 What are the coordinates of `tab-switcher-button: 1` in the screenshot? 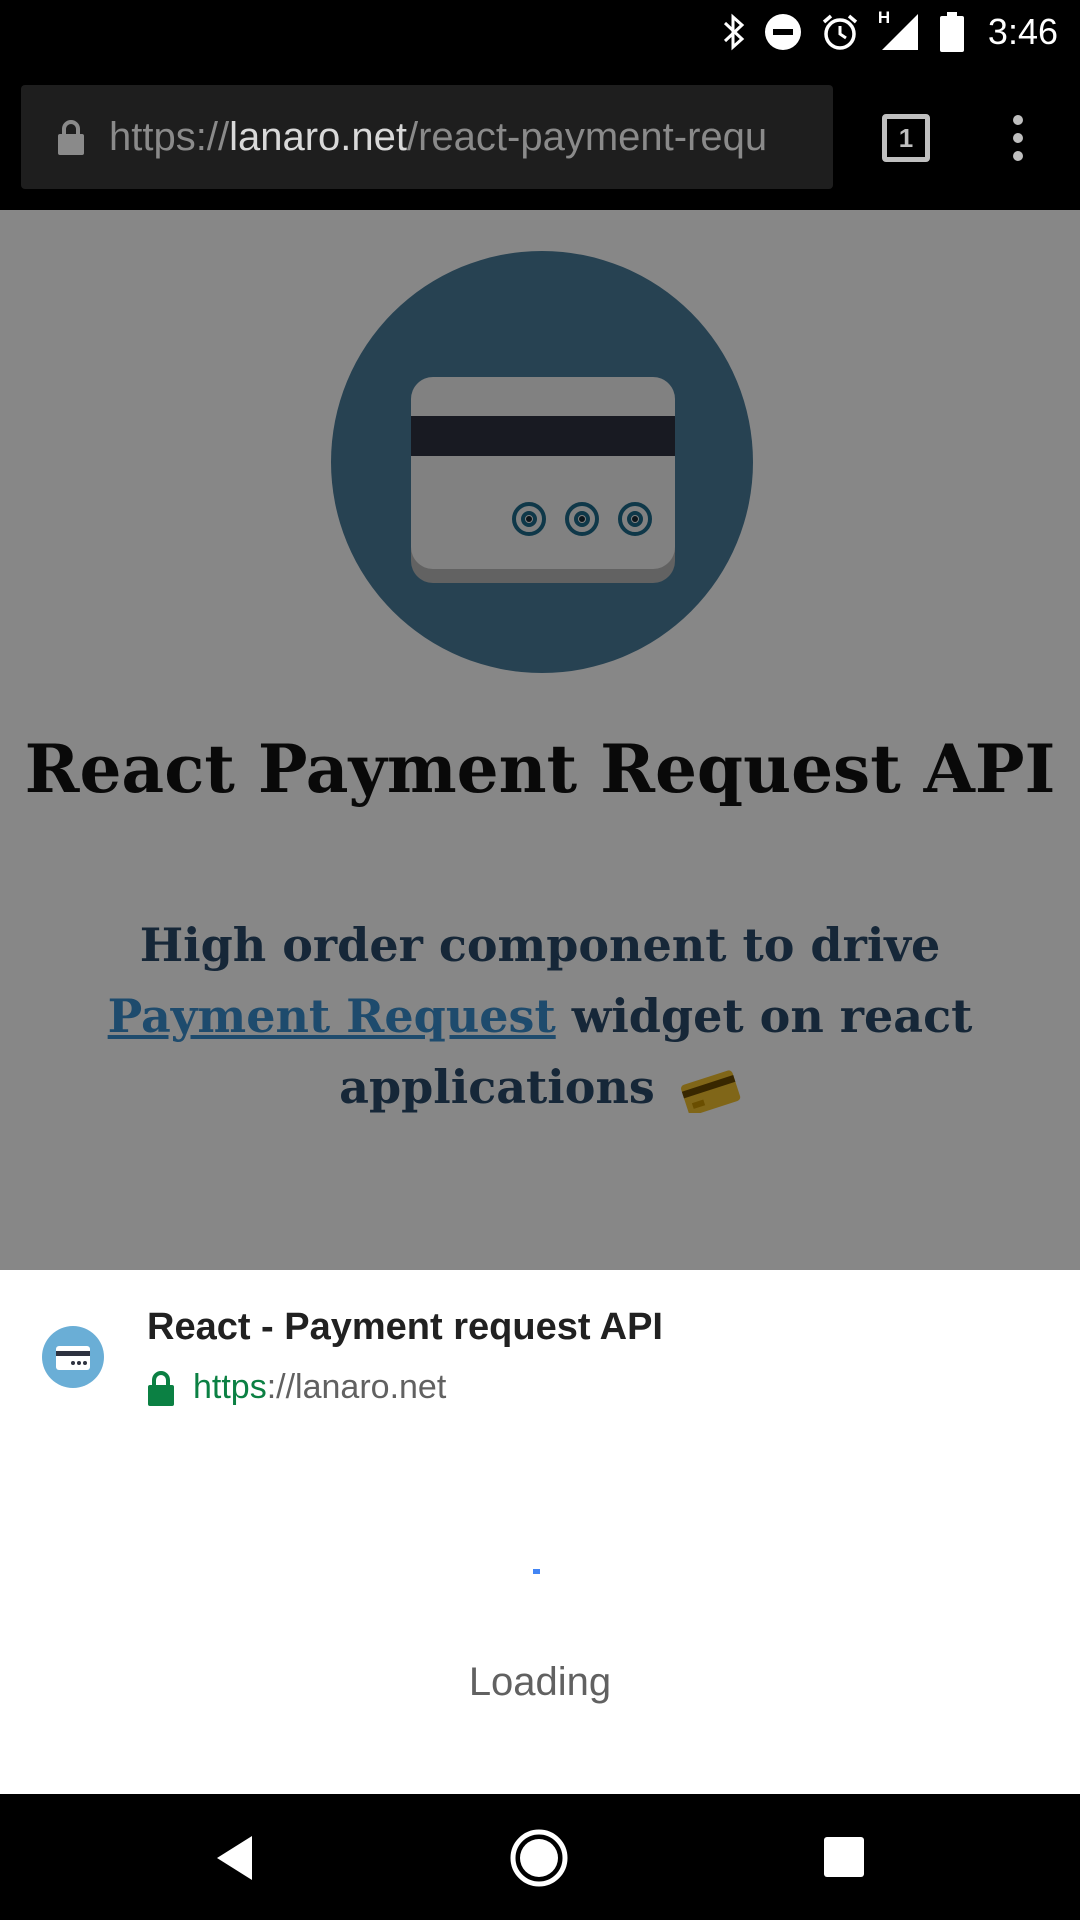 It's located at (906, 138).